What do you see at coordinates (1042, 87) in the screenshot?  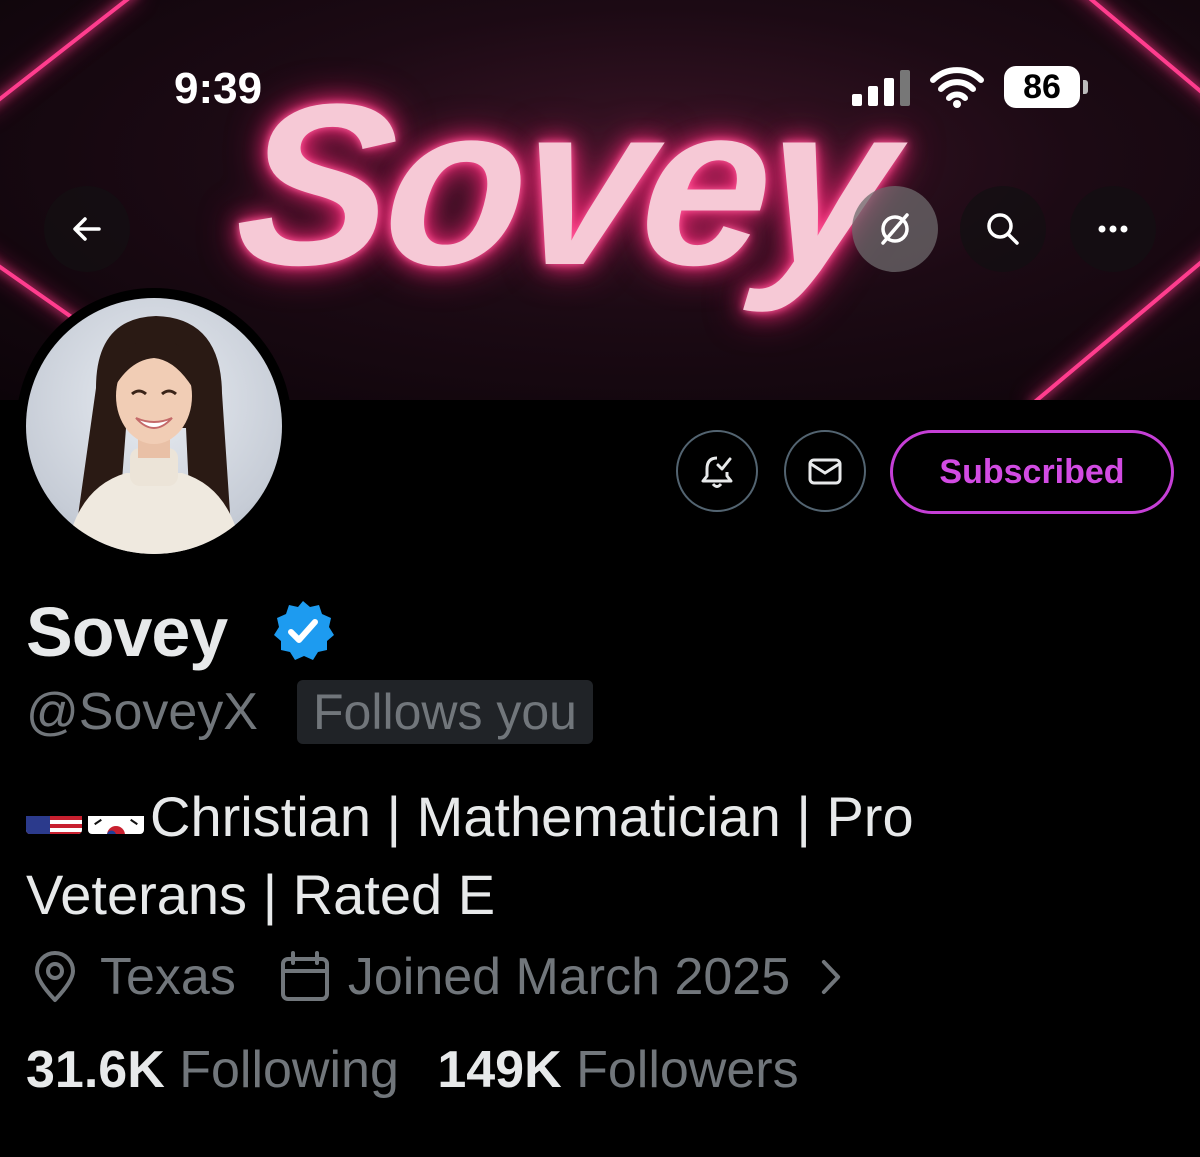 I see `battery-indicator: 86` at bounding box center [1042, 87].